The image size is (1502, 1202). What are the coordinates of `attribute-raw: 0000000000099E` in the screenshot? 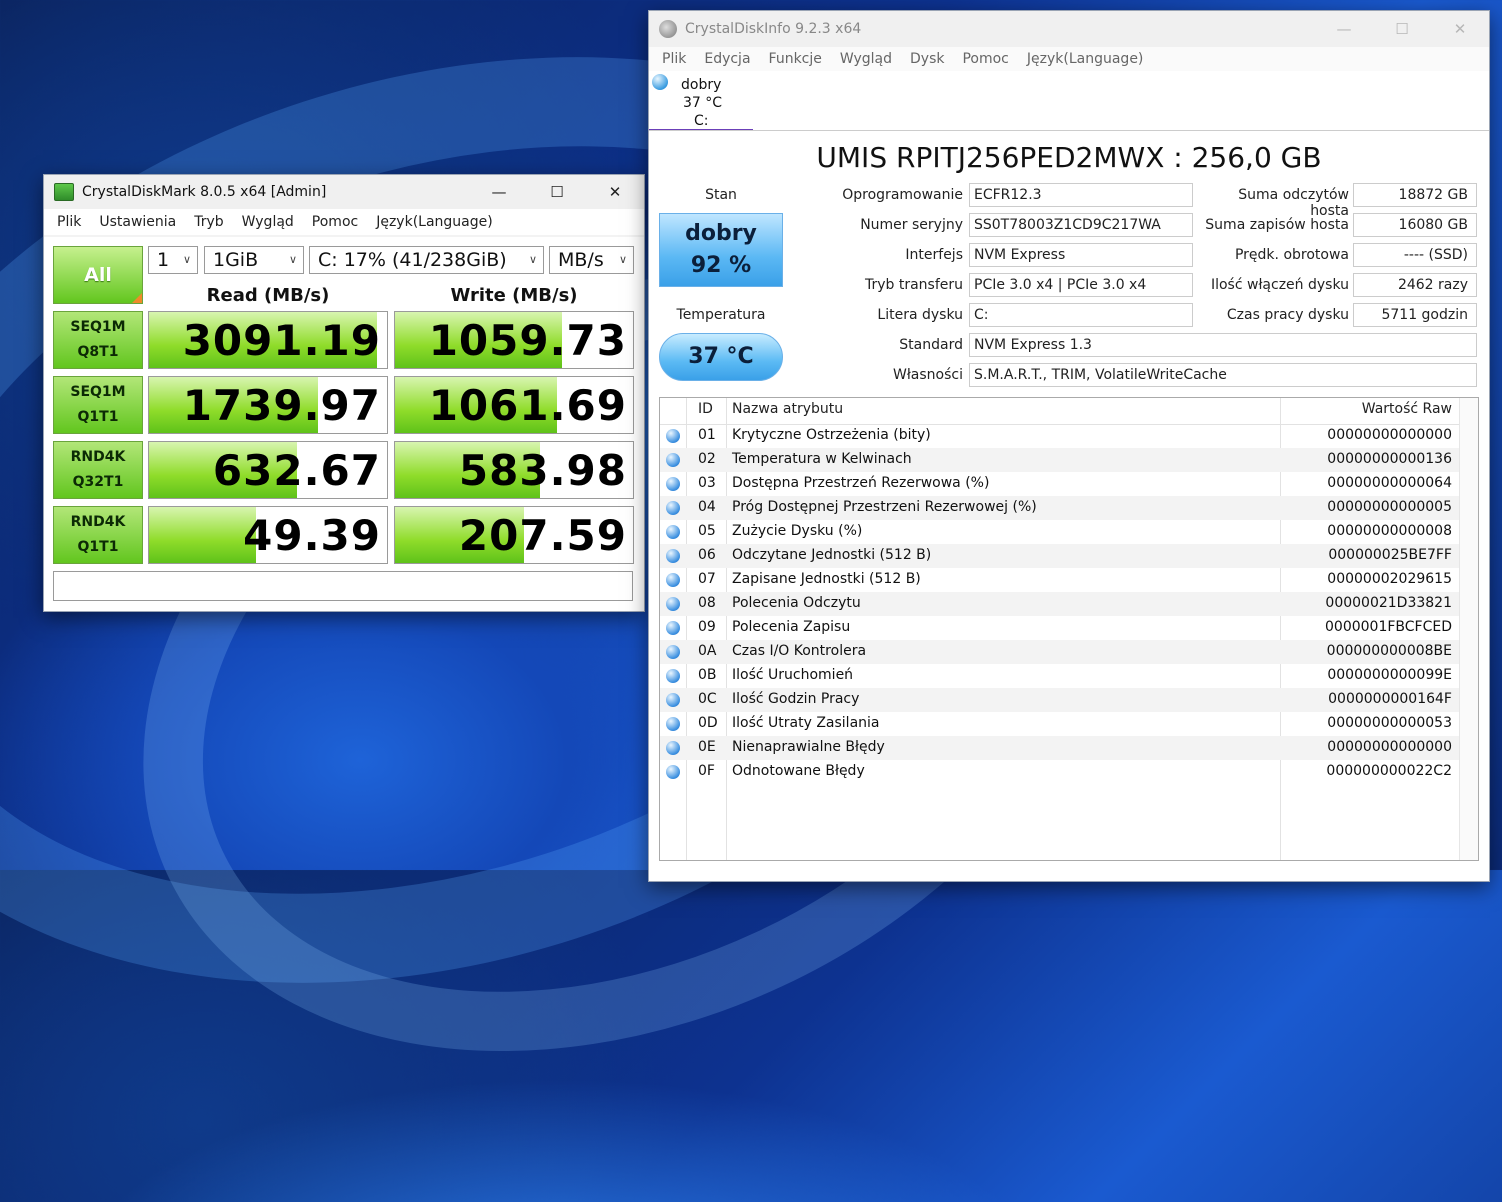 It's located at (1389, 675).